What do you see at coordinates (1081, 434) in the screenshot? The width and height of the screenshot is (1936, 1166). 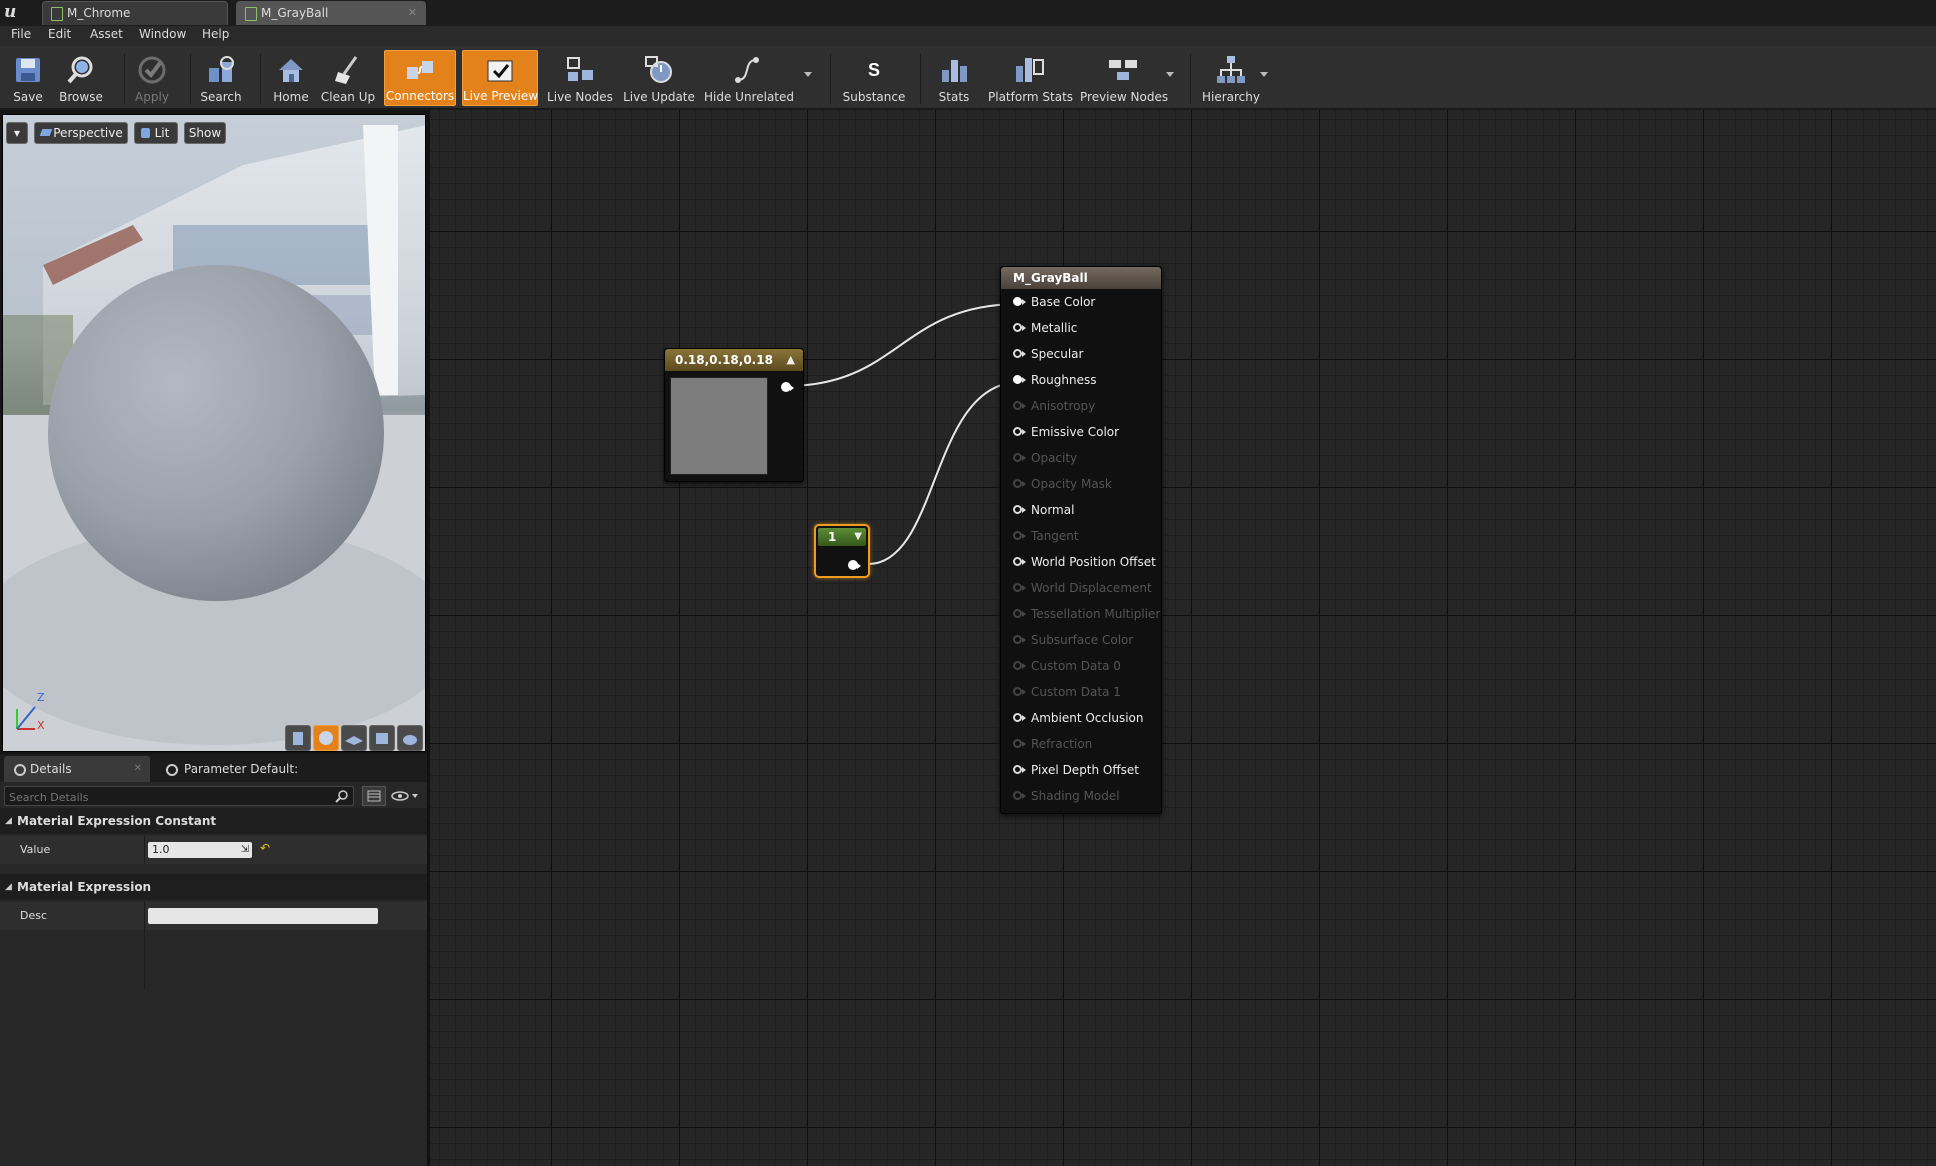 I see `input-pin-emissive-color: Emissive Color` at bounding box center [1081, 434].